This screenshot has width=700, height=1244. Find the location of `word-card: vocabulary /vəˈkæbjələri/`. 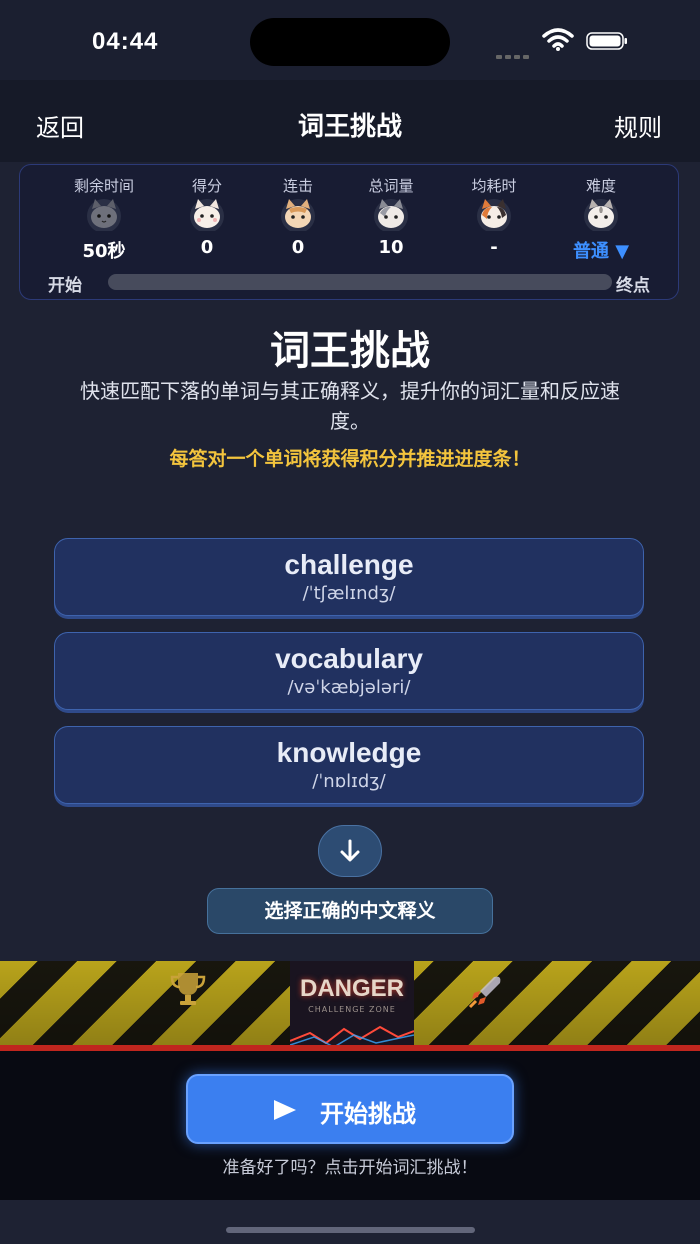

word-card: vocabulary /vəˈkæbjələri/ is located at coordinates (349, 671).